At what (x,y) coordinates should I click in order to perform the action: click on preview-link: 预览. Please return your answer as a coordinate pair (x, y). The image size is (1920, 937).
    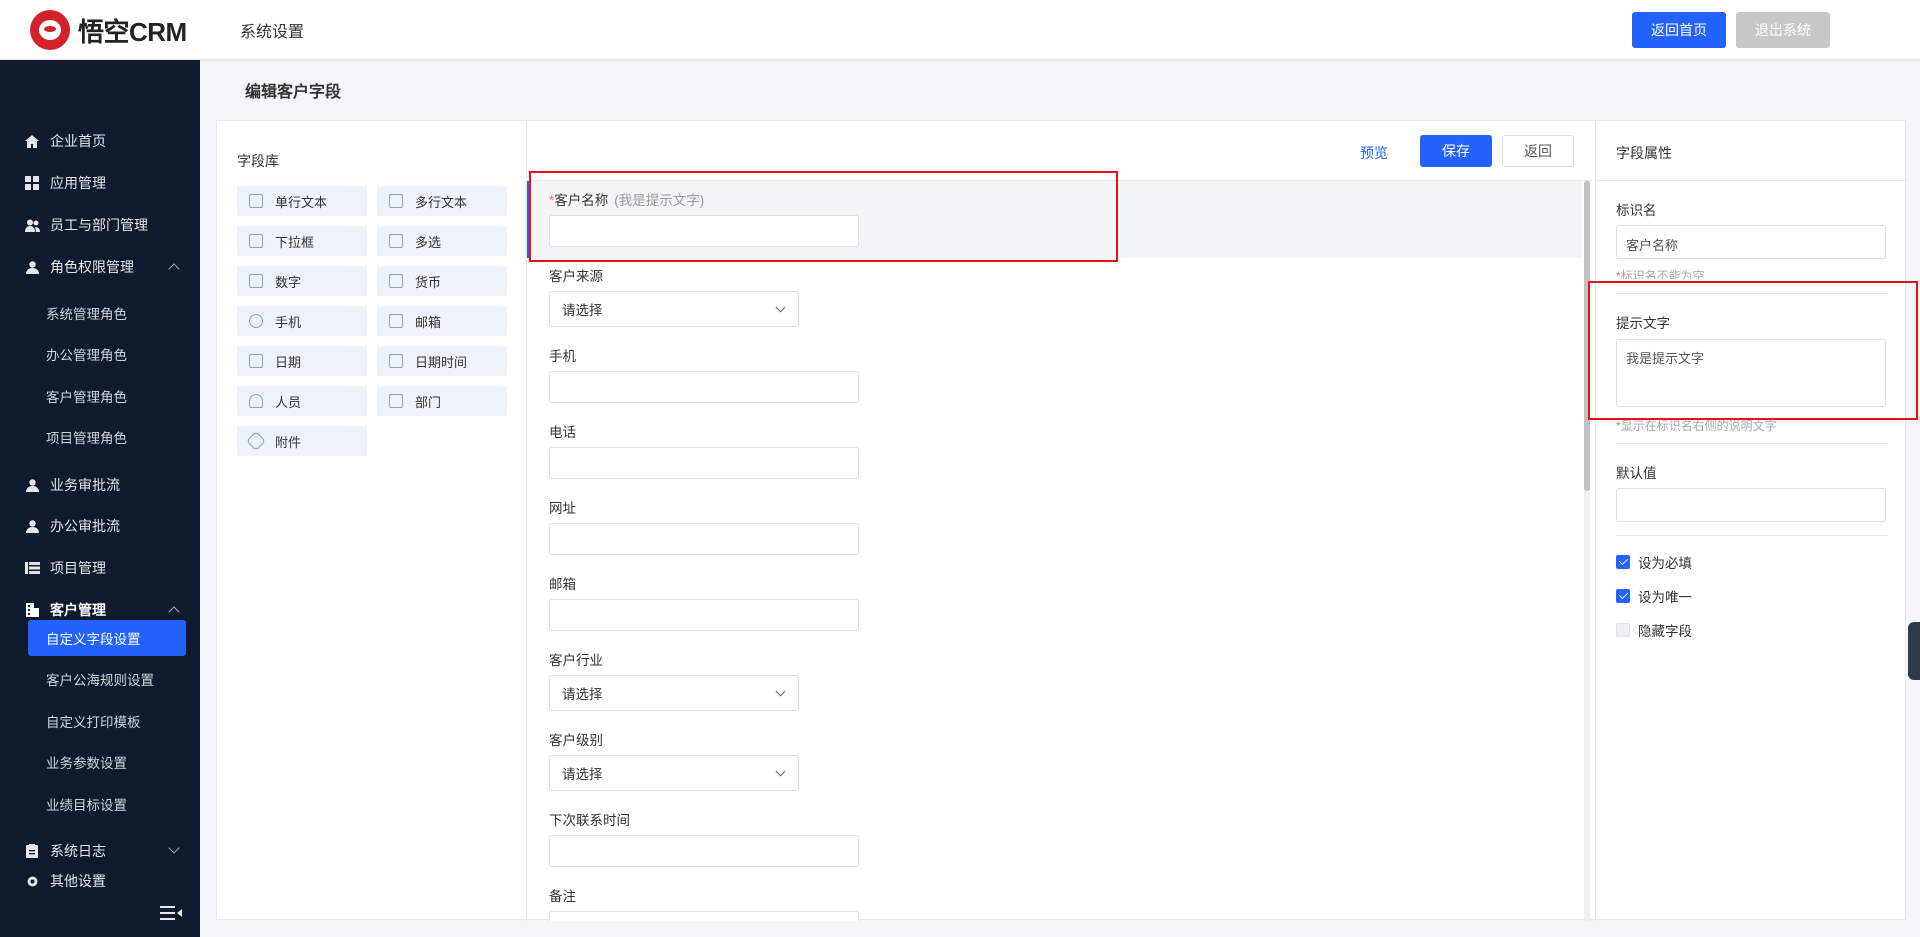
    Looking at the image, I should click on (1374, 153).